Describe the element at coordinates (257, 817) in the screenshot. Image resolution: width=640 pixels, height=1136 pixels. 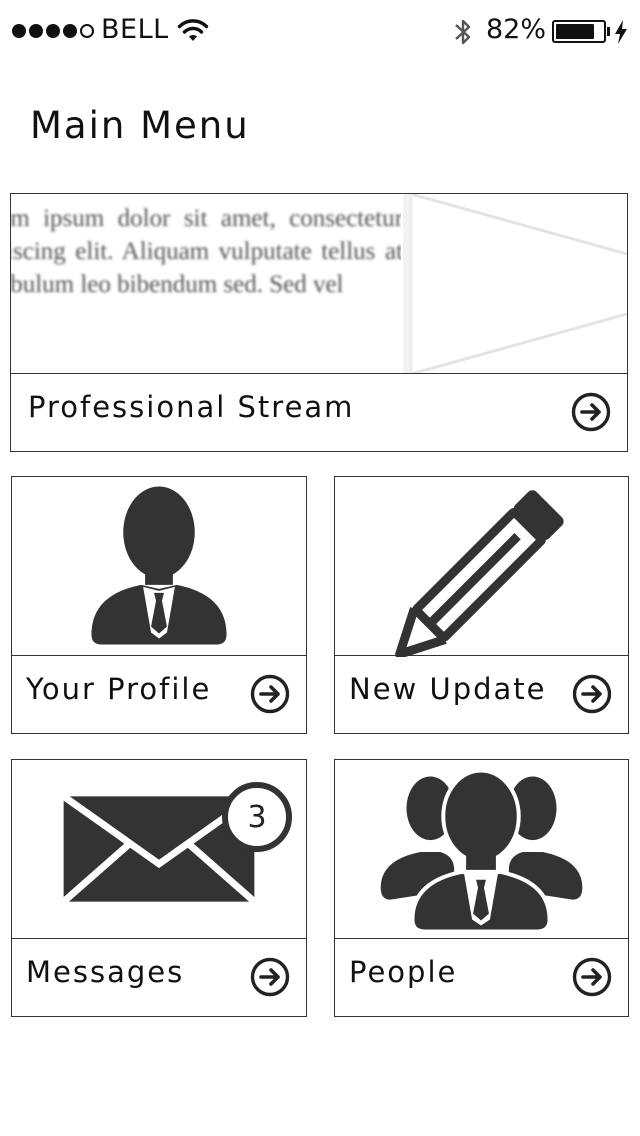
I see `unread-count-badge: 3` at that location.